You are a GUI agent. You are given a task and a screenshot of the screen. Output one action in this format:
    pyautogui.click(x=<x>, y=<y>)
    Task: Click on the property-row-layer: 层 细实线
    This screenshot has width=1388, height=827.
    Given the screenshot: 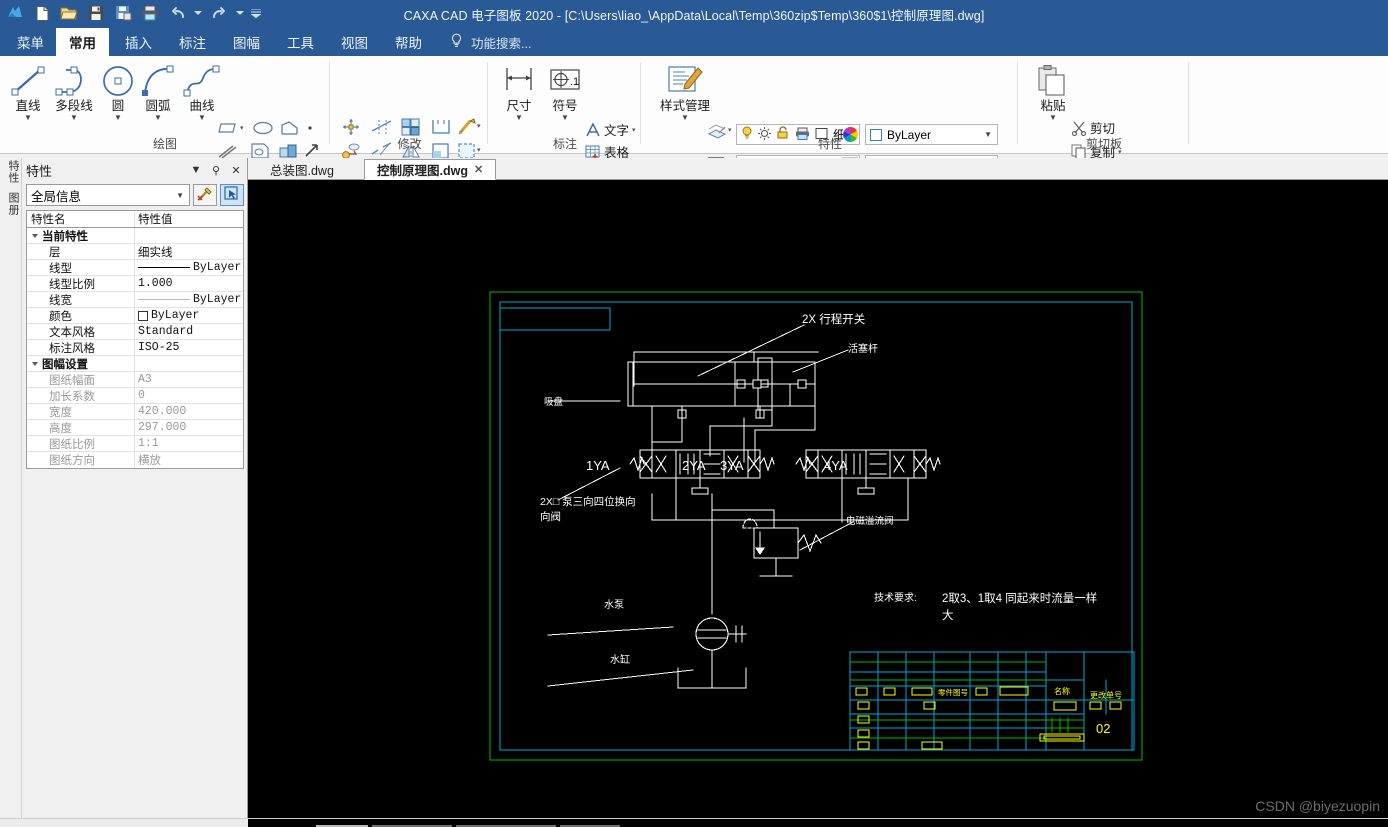 What is the action you would take?
    pyautogui.click(x=135, y=252)
    